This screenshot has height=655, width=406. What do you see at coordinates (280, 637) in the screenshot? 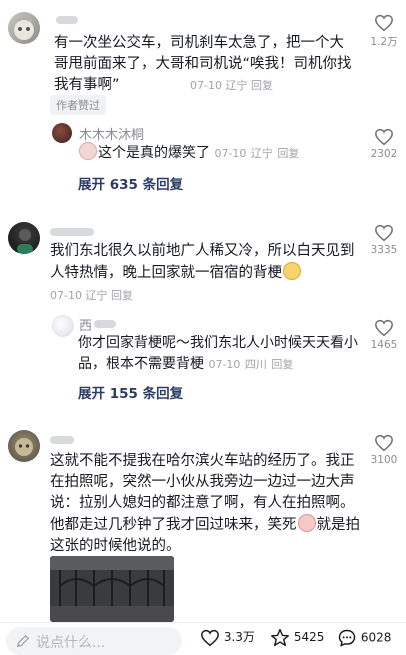
I see `star-outline-icon` at bounding box center [280, 637].